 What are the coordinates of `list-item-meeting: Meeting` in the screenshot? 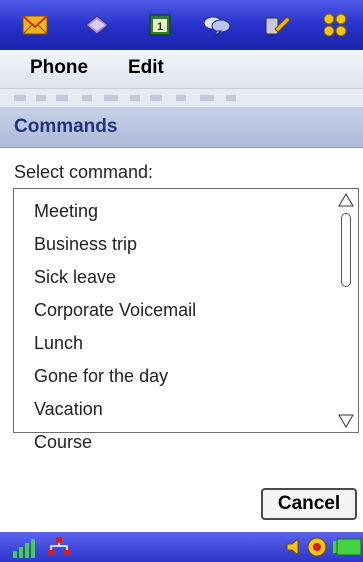 It's located at (175, 211).